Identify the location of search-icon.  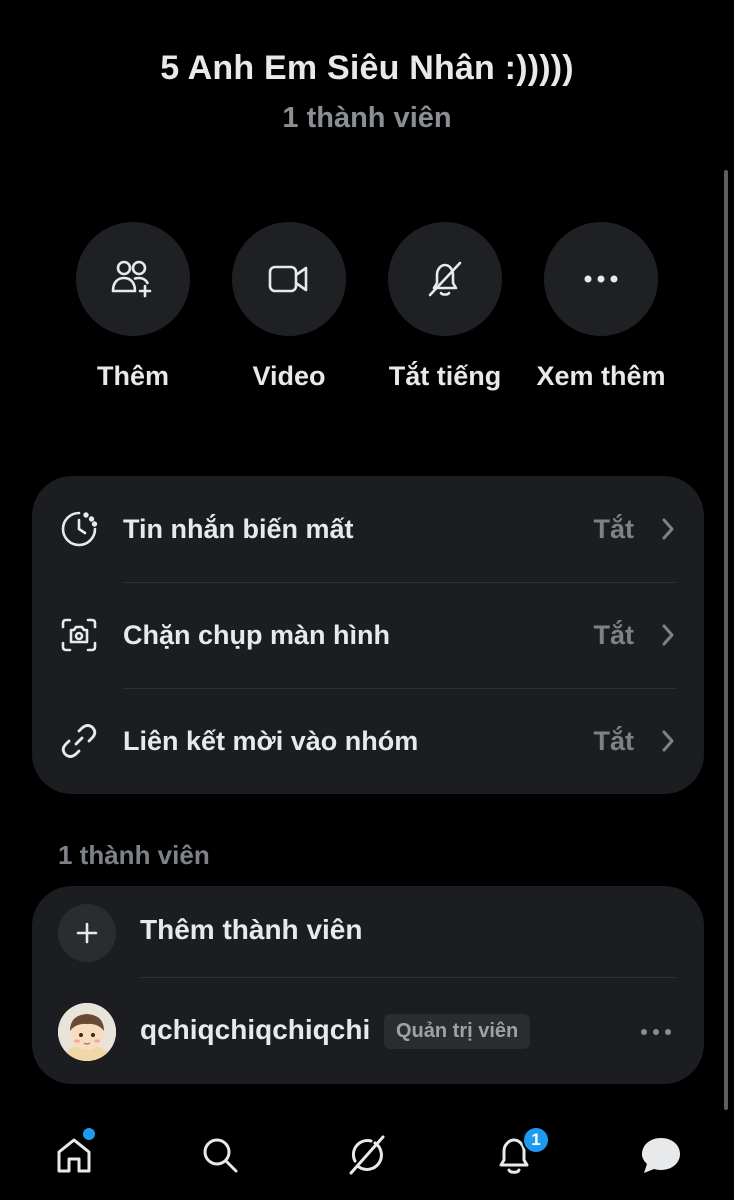
(220, 1155).